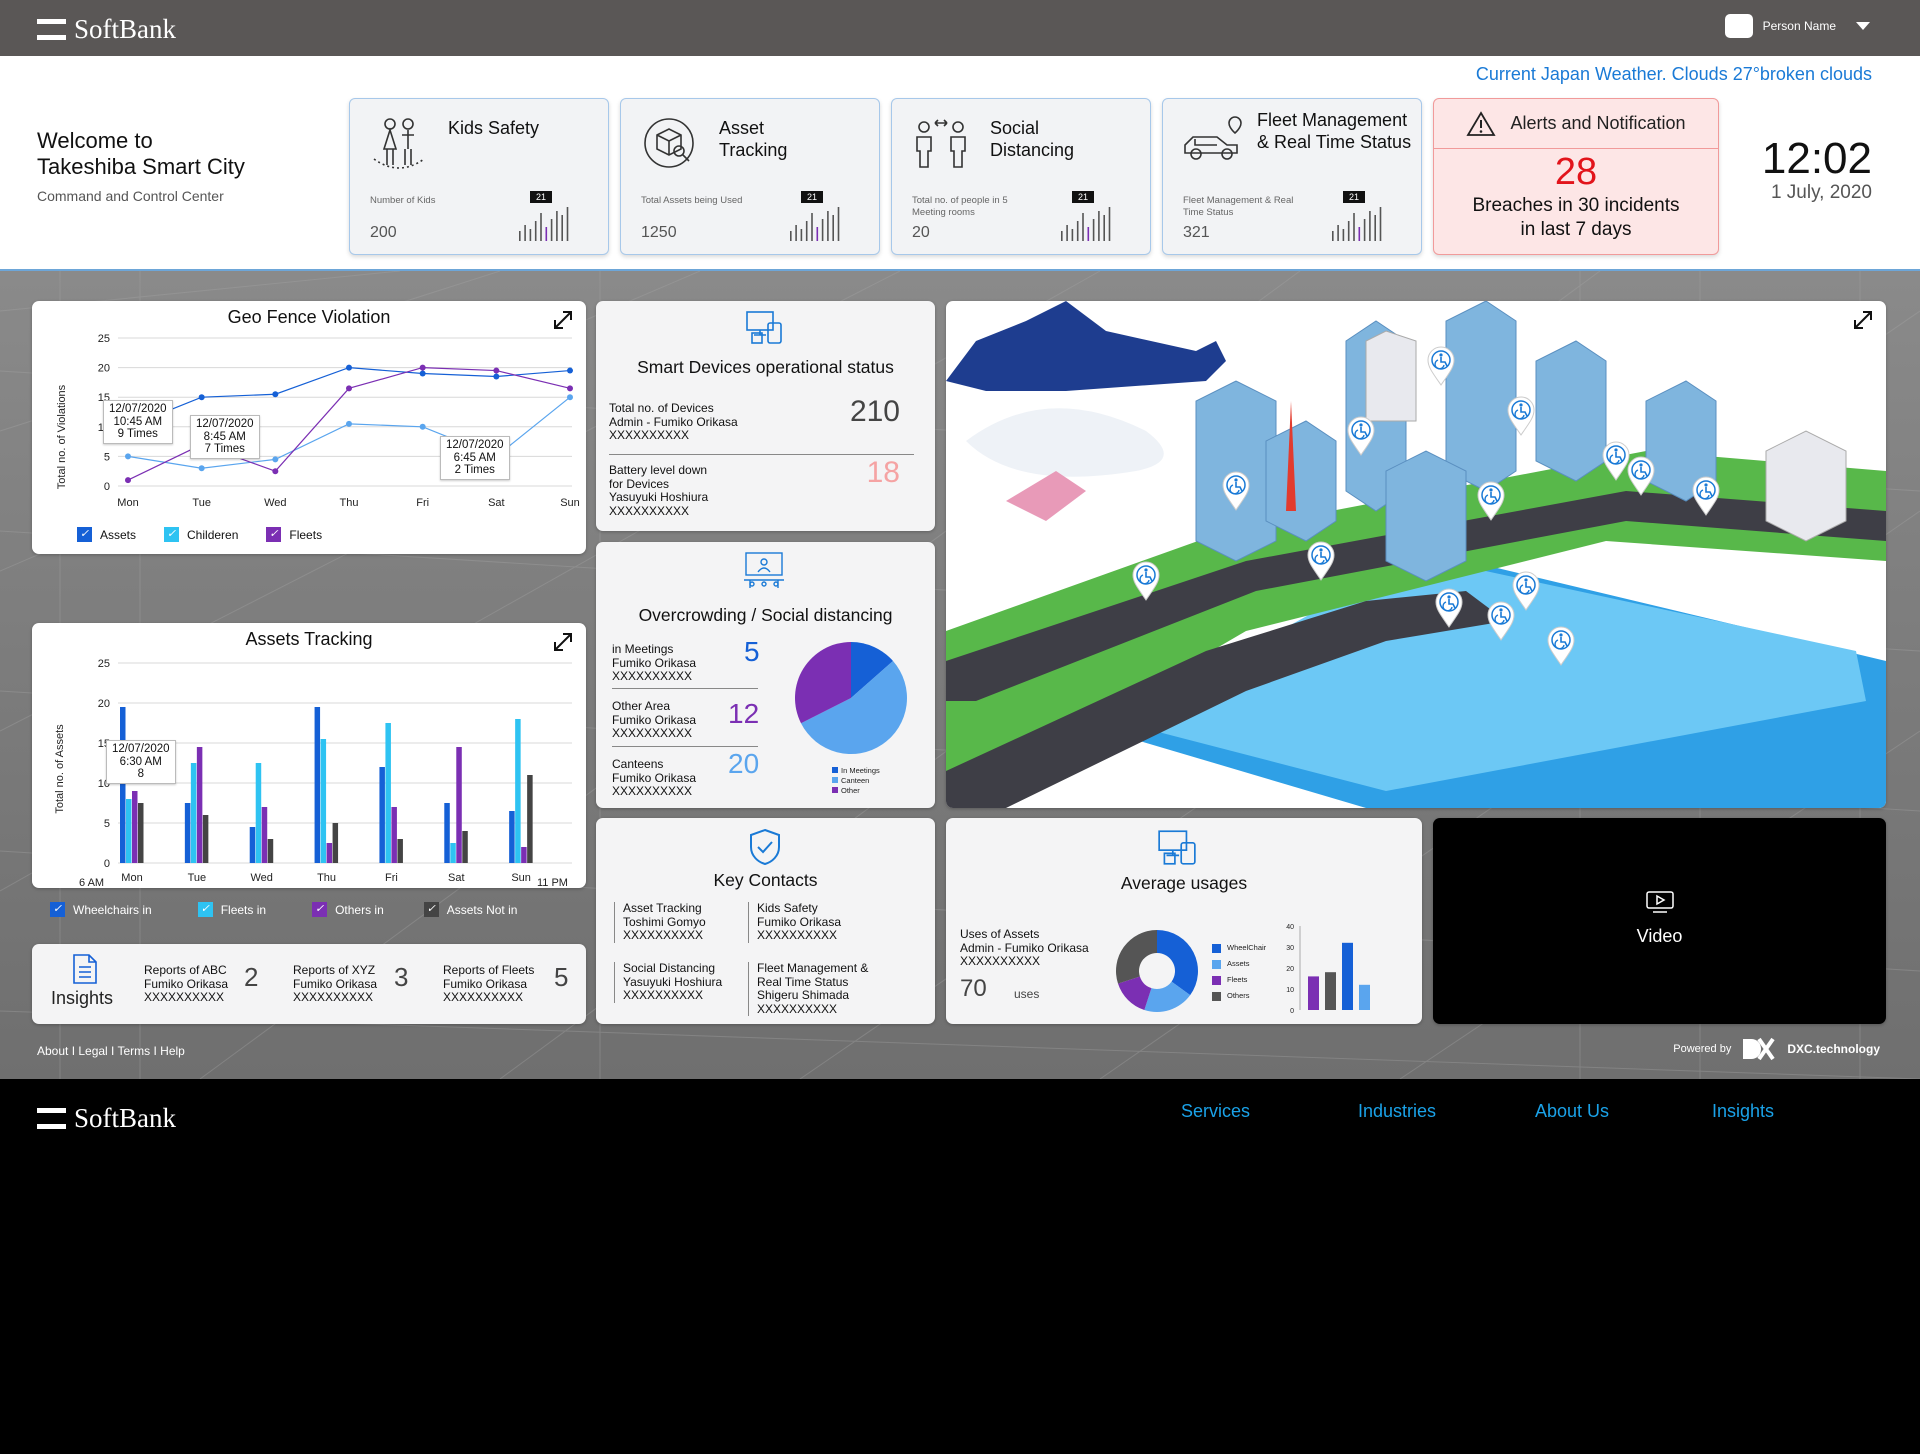 The image size is (1920, 1454). Describe the element at coordinates (496, 503) in the screenshot. I see `x-tick-label: Sat` at that location.